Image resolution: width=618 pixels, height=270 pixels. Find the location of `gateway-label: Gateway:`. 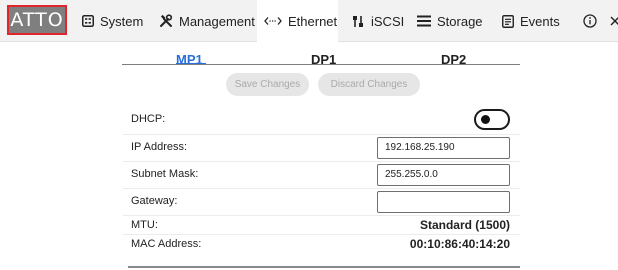

gateway-label: Gateway: is located at coordinates (154, 201).